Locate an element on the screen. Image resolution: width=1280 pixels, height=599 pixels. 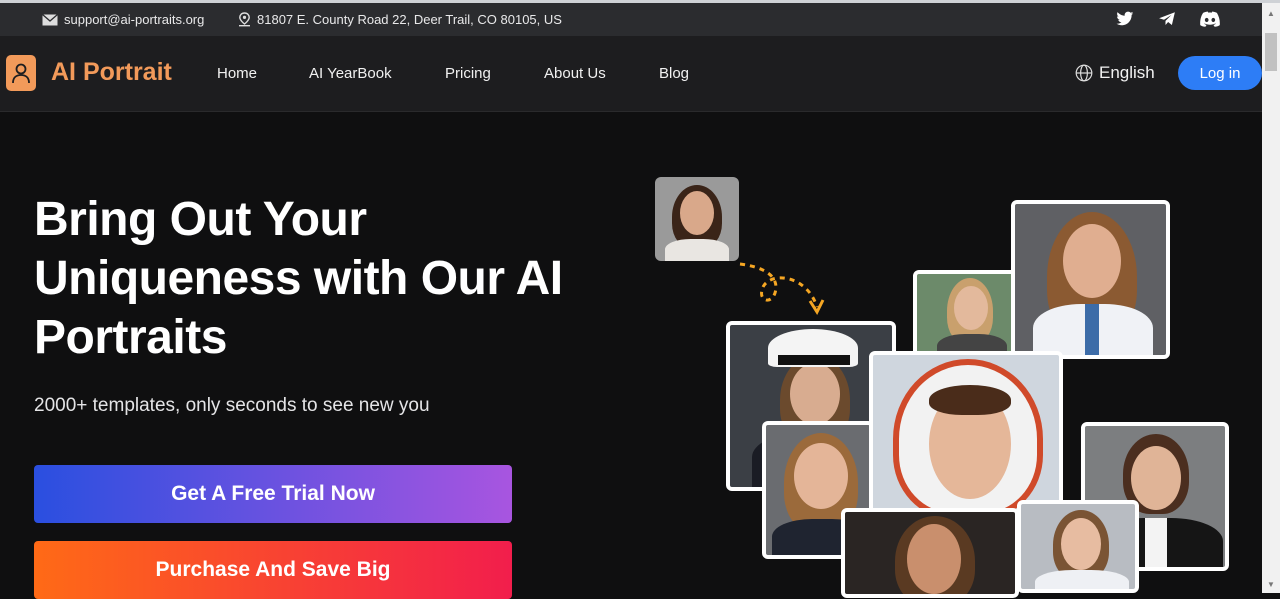
page-scrollbar: ▲ ▼ is located at coordinates (1271, 298).